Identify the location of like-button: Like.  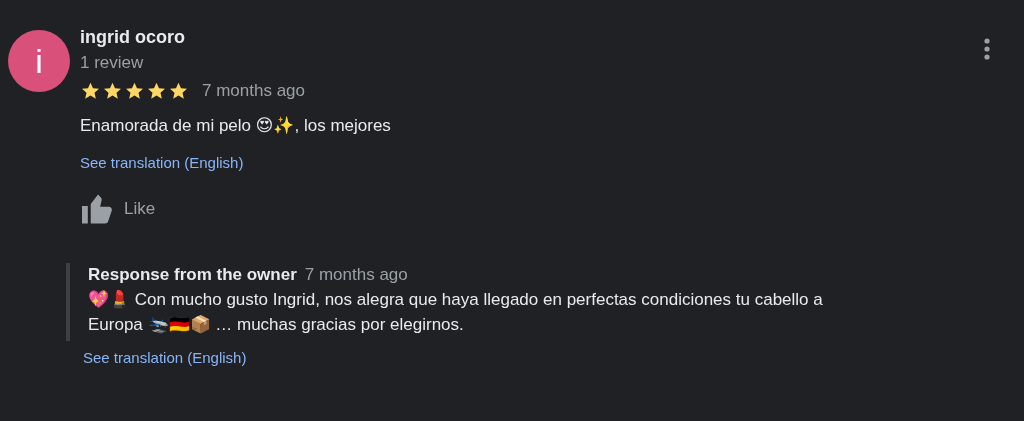
(118, 209).